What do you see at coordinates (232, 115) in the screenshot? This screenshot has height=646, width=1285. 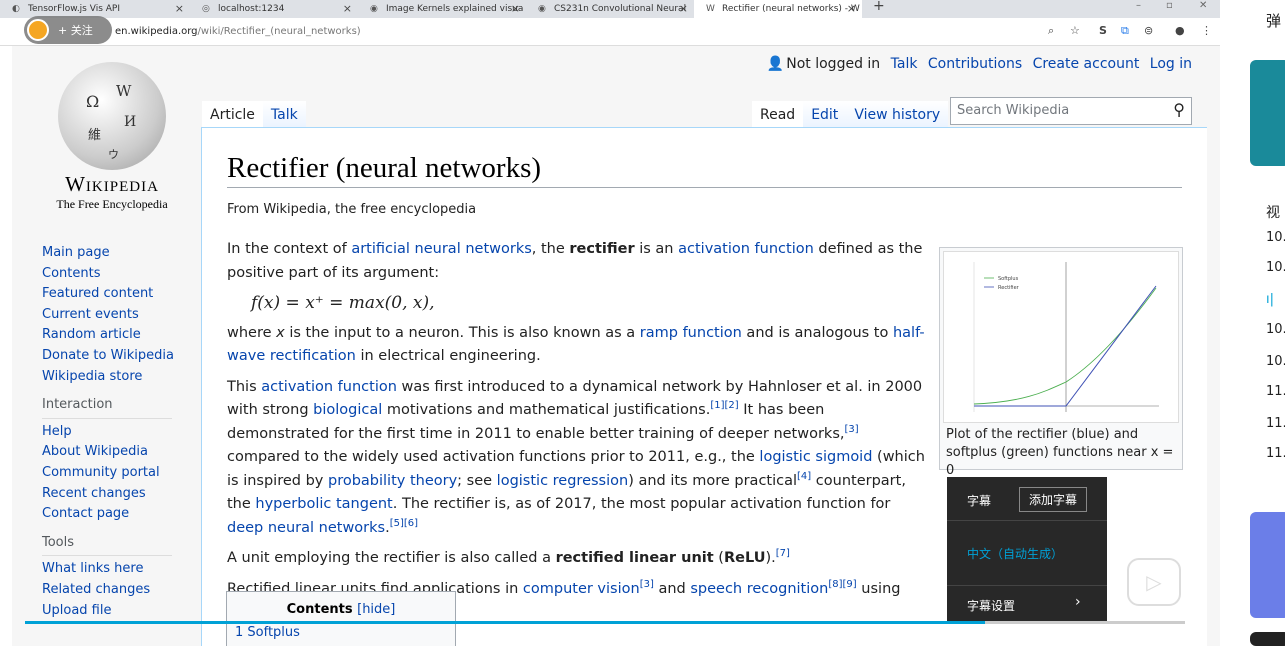 I see `tab-article: Article` at bounding box center [232, 115].